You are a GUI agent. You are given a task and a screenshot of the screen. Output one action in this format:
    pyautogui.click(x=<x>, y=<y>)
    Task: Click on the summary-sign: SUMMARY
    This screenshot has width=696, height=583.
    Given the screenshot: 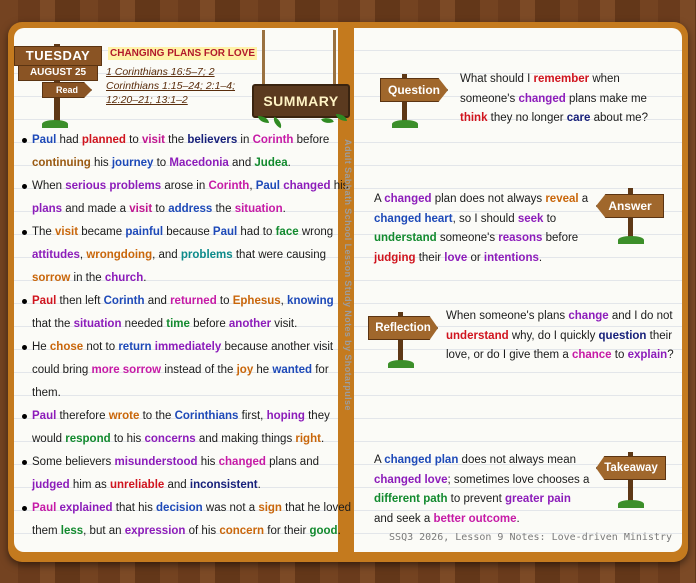 What is the action you would take?
    pyautogui.click(x=301, y=101)
    